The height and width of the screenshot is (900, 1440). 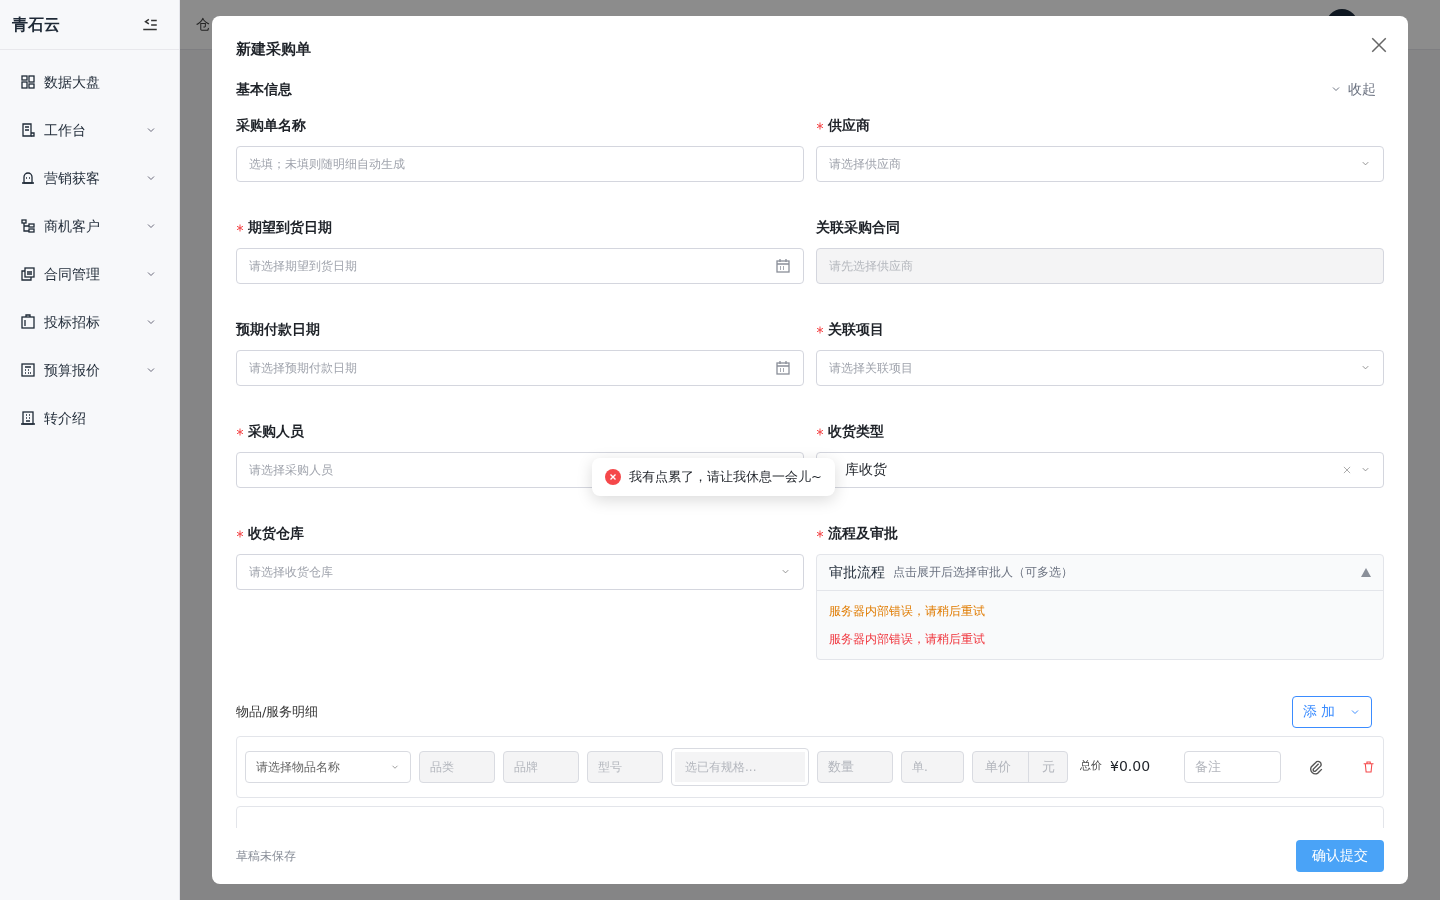 I want to click on field-label: 预期付款日期, so click(x=278, y=329).